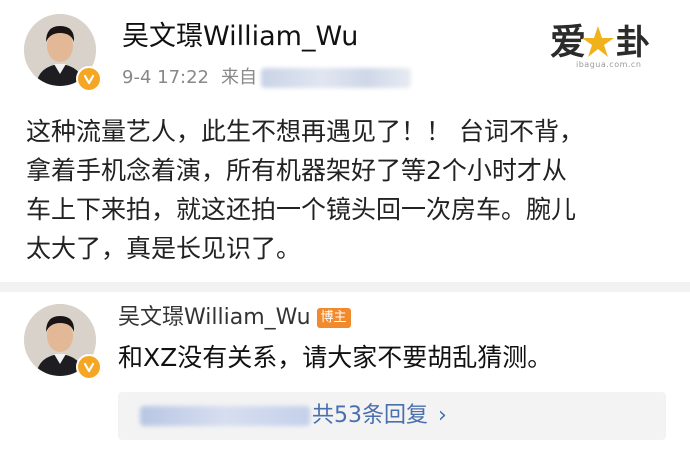 Image resolution: width=690 pixels, height=461 pixels. Describe the element at coordinates (296, 170) in the screenshot. I see `post-body-line: 拿着手机念着演，所有机器架好了等2个小时才从` at that location.